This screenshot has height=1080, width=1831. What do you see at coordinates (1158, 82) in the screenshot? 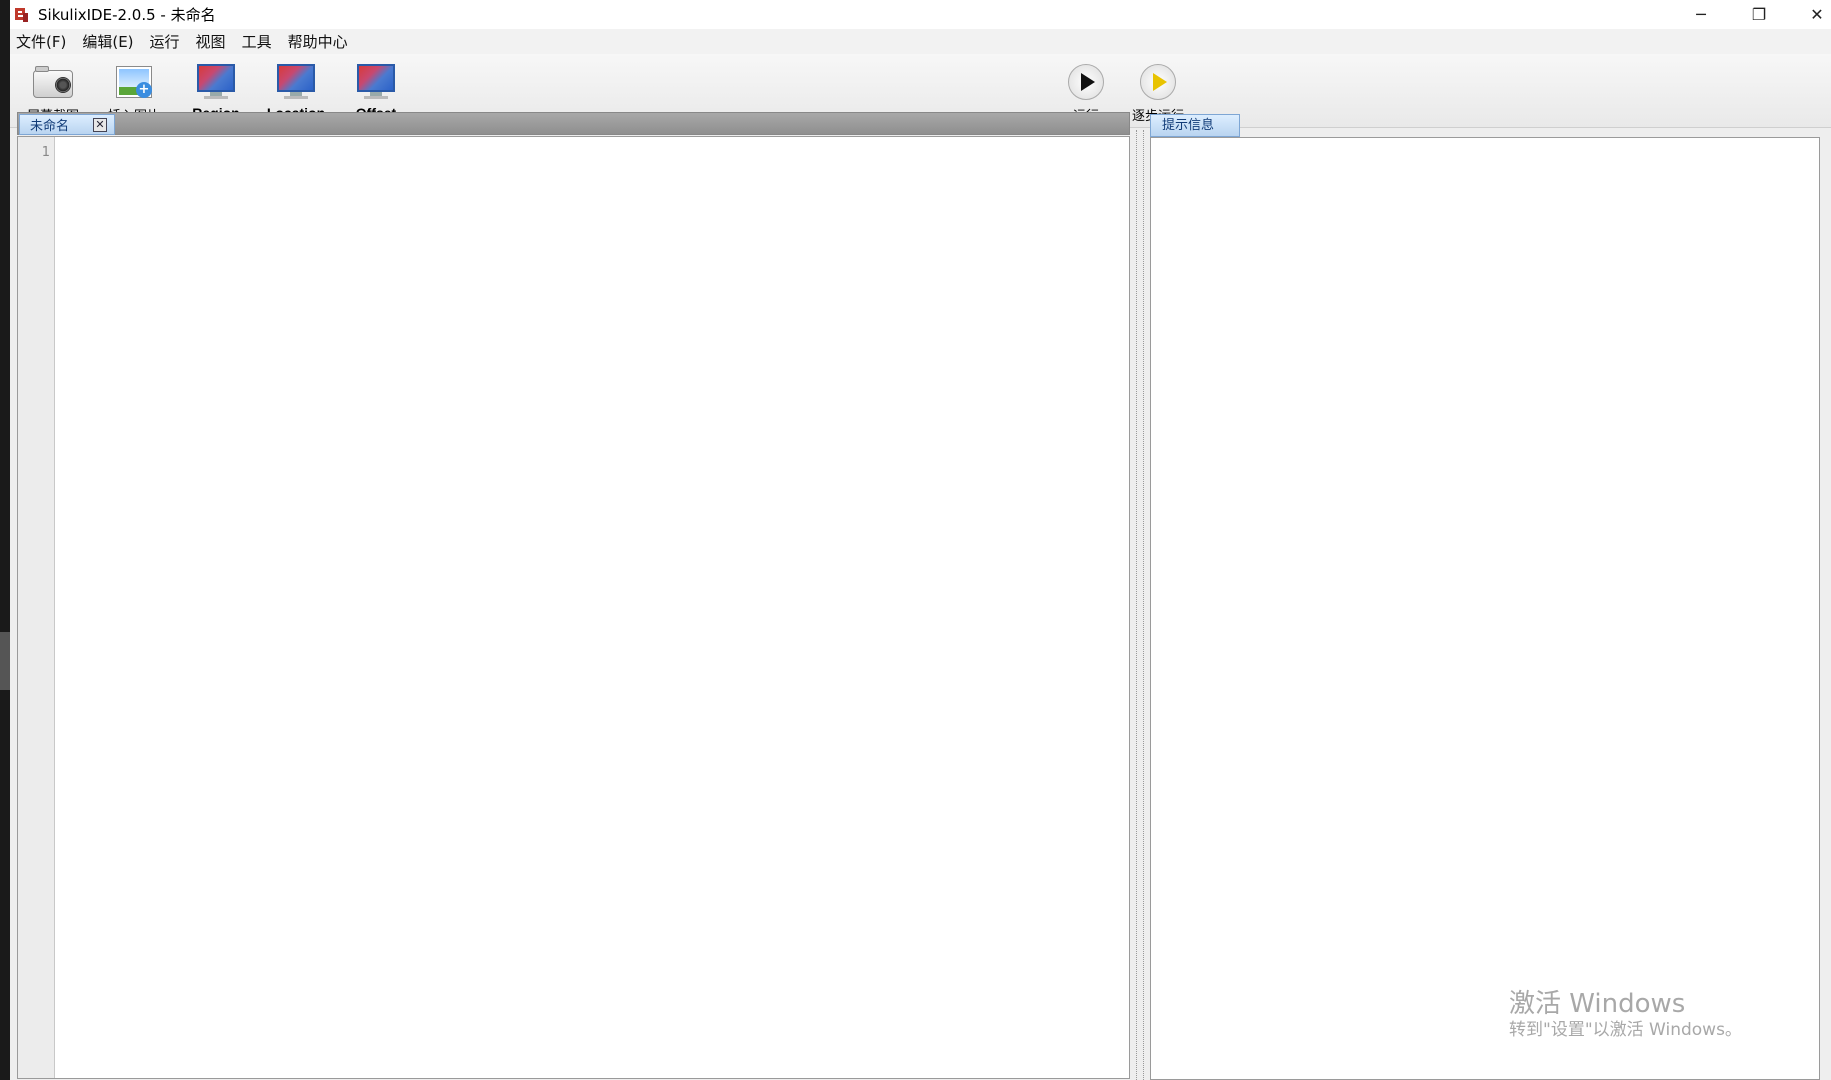
I see `step-play-icon` at bounding box center [1158, 82].